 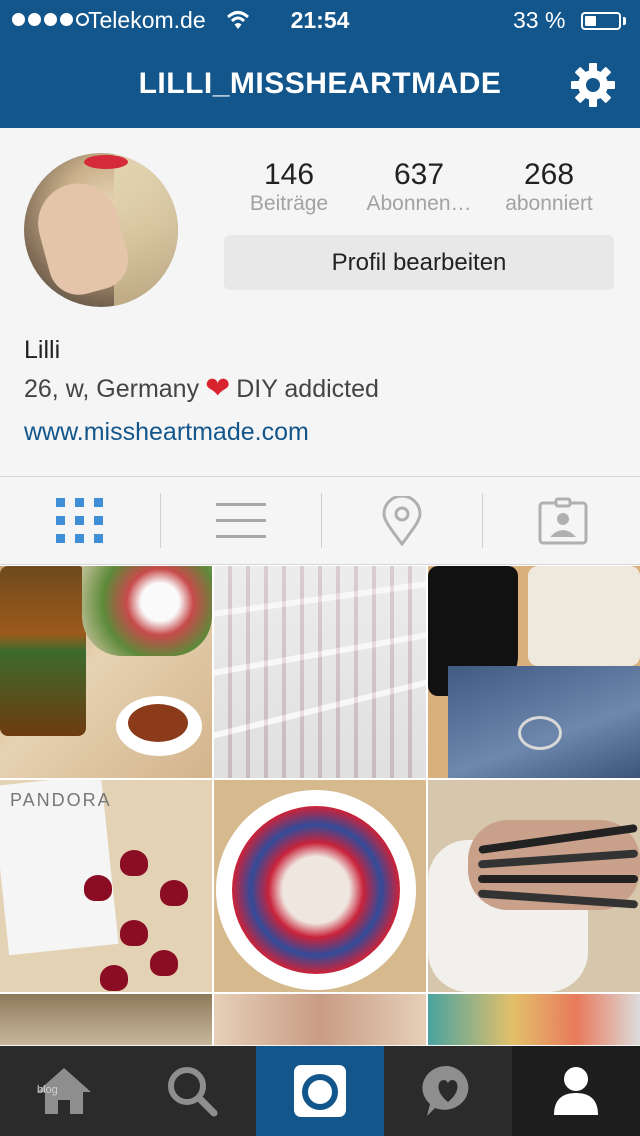 I want to click on nav-search, so click(x=192, y=1091).